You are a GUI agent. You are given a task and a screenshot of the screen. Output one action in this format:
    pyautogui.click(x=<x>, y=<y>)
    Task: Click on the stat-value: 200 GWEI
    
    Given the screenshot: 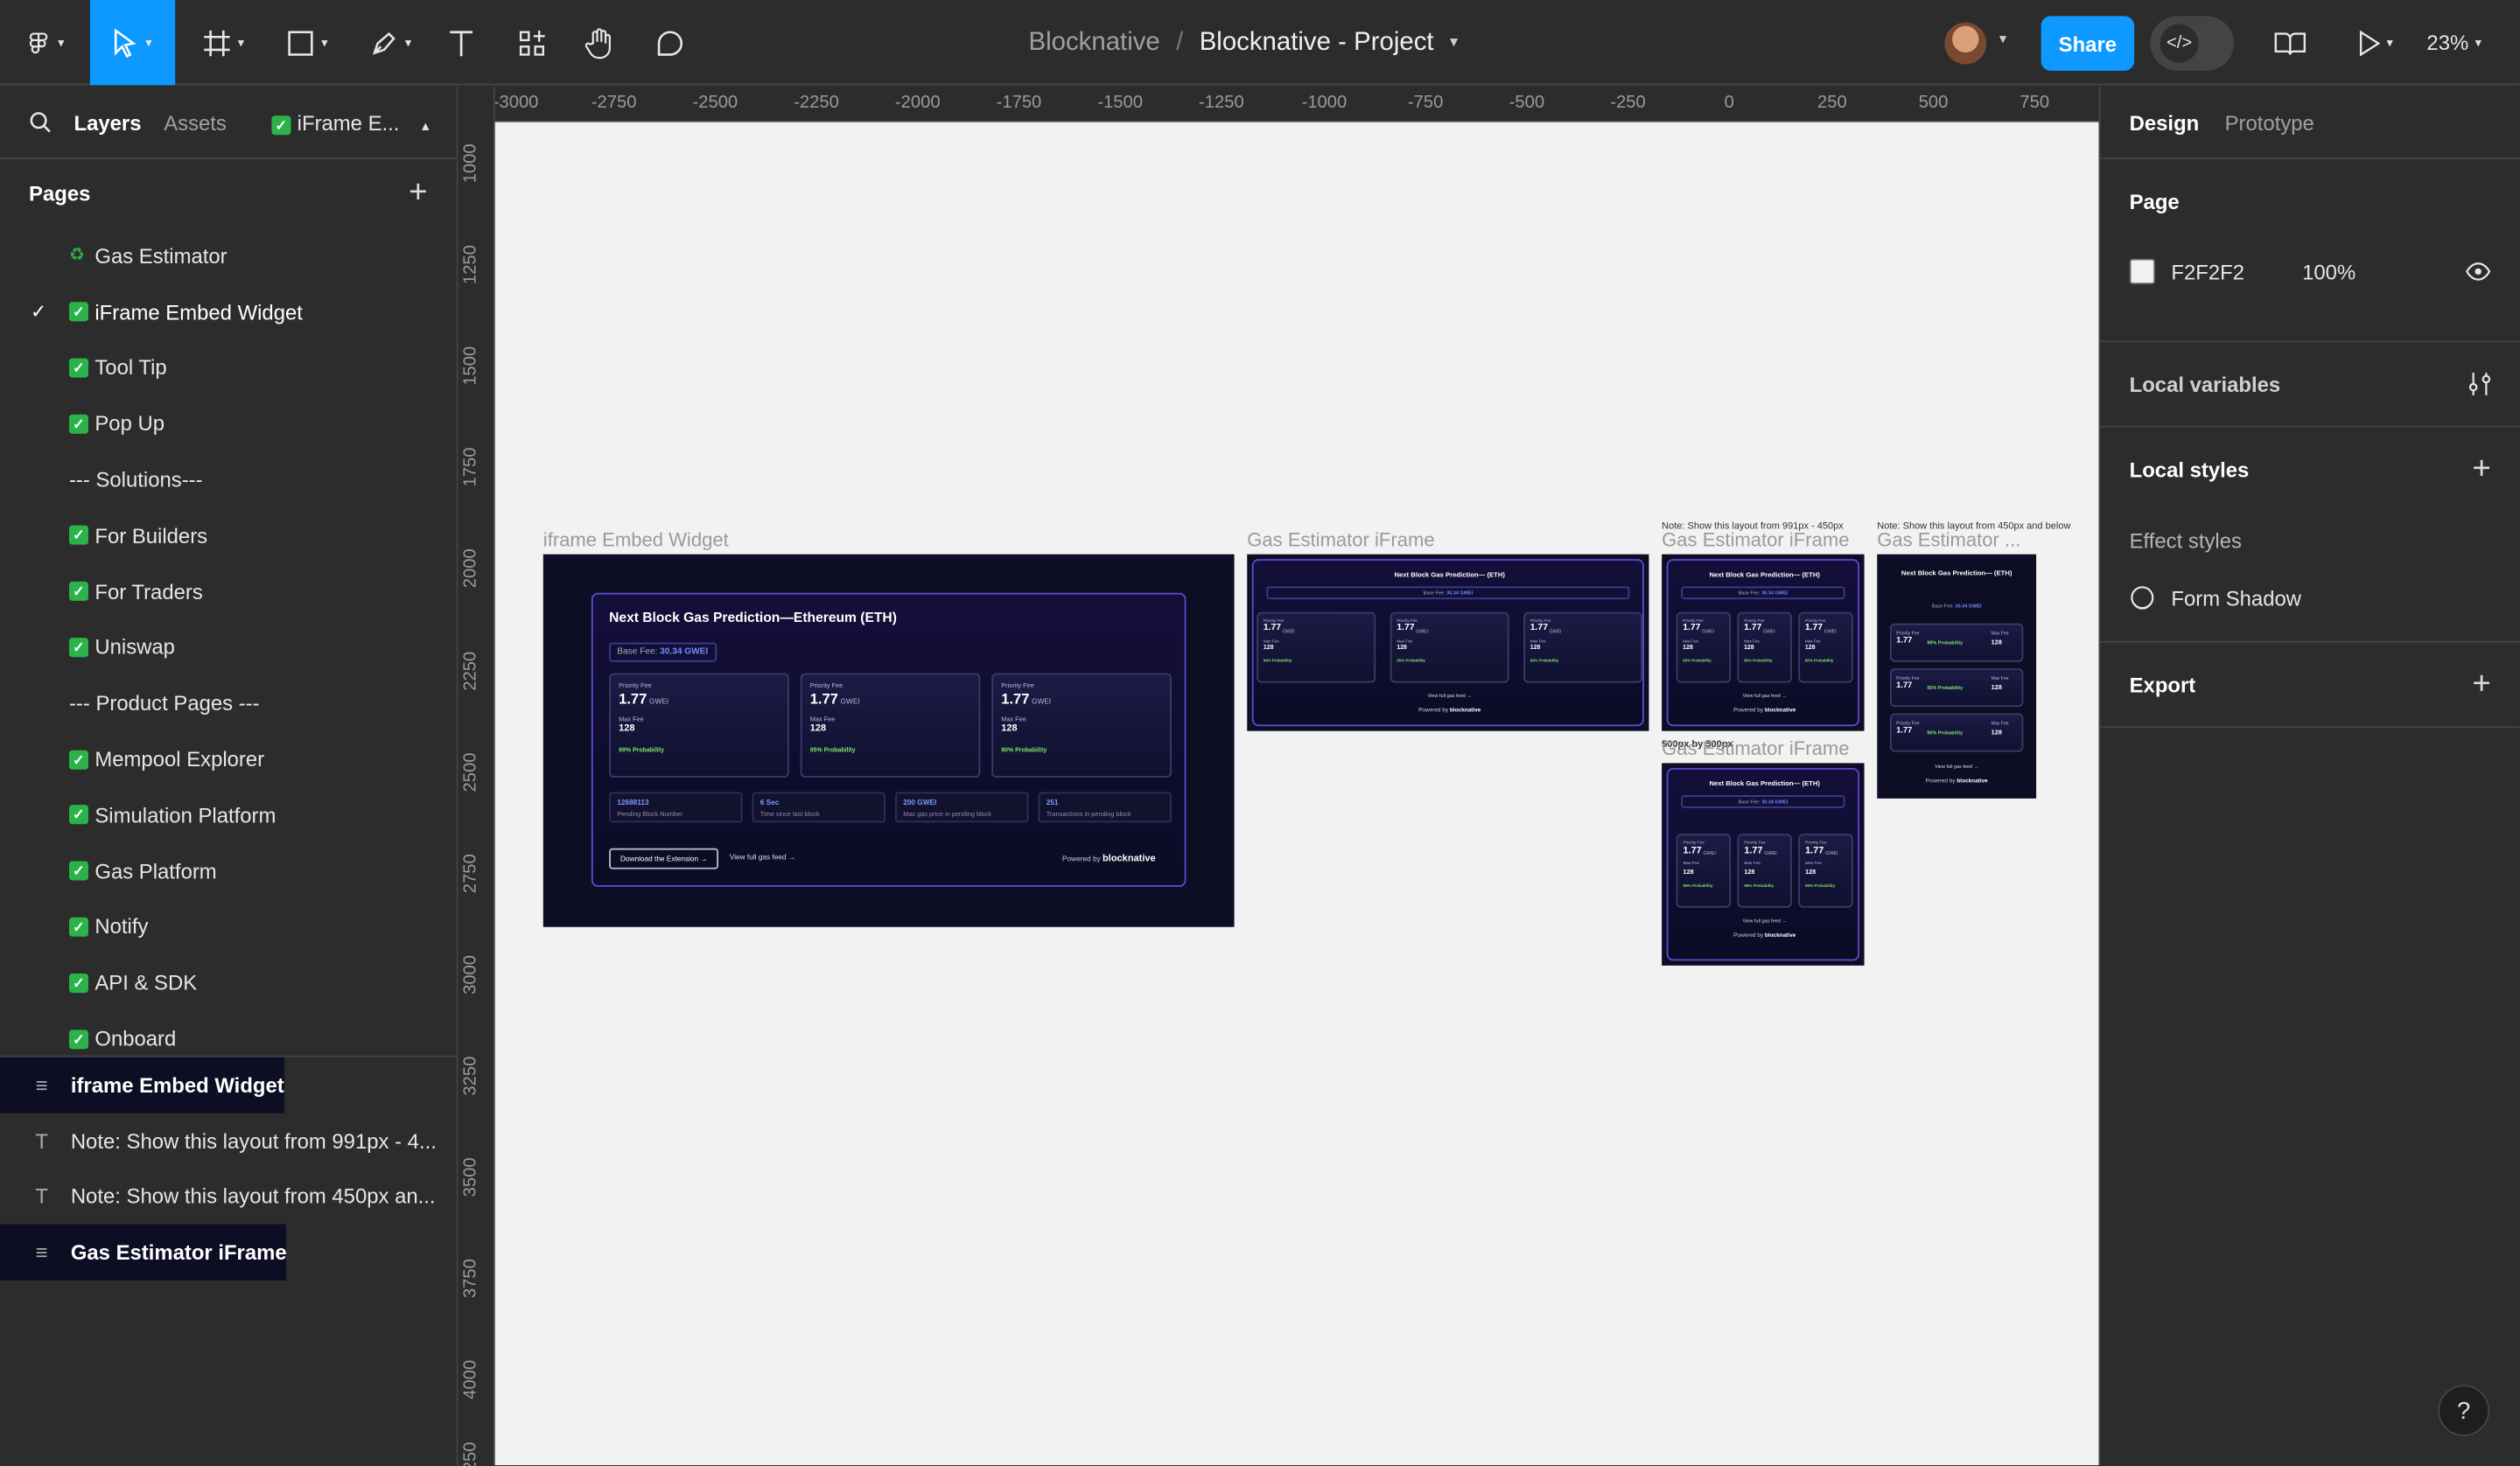 What is the action you would take?
    pyautogui.click(x=920, y=803)
    